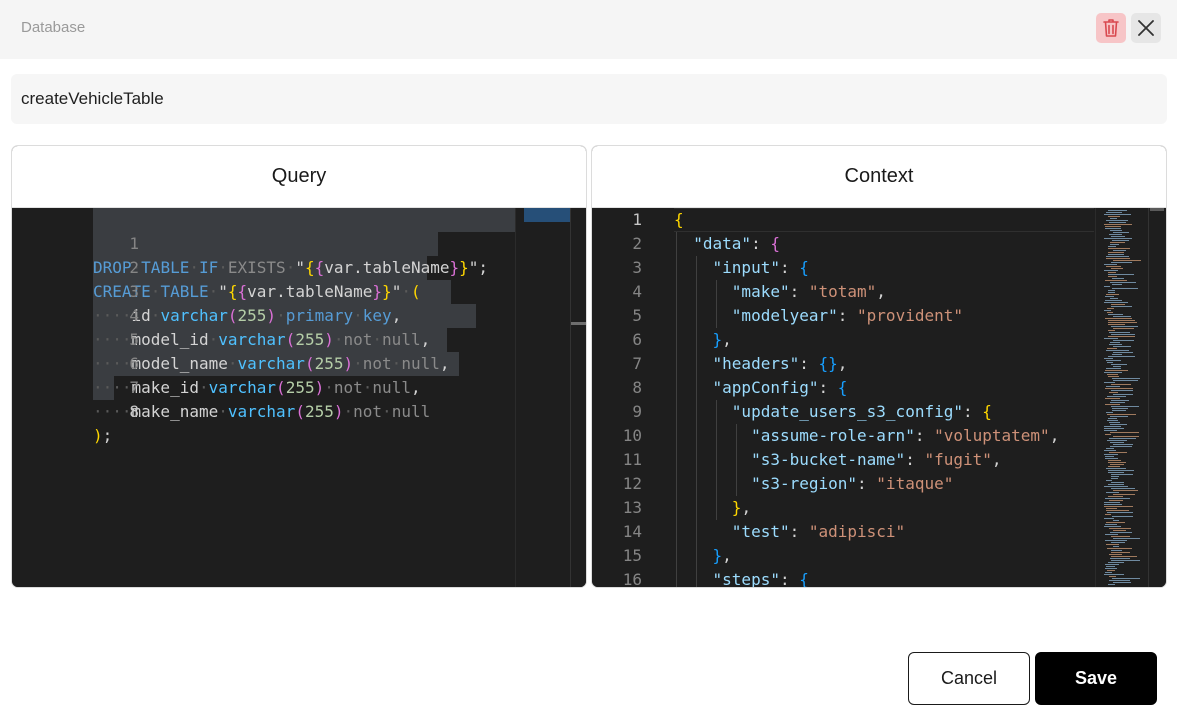 This screenshot has height=717, width=1177. What do you see at coordinates (969, 678) in the screenshot?
I see `cancel-button: Cancel` at bounding box center [969, 678].